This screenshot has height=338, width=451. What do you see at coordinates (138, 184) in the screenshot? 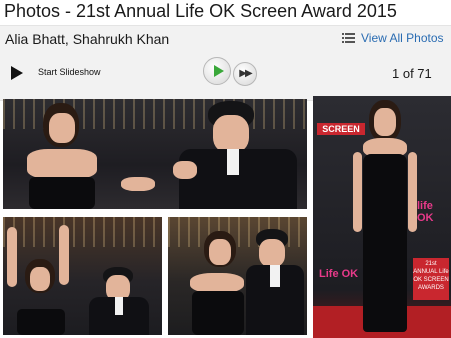
I see `photo-figure-hand` at bounding box center [138, 184].